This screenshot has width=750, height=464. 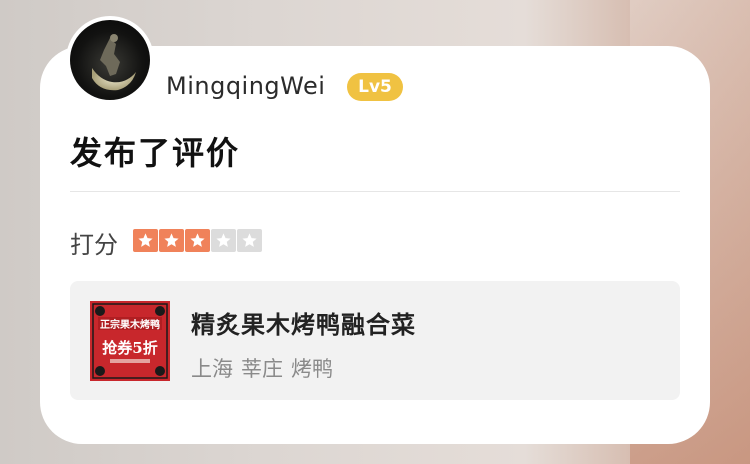 What do you see at coordinates (212, 369) in the screenshot?
I see `shop-city: 上海` at bounding box center [212, 369].